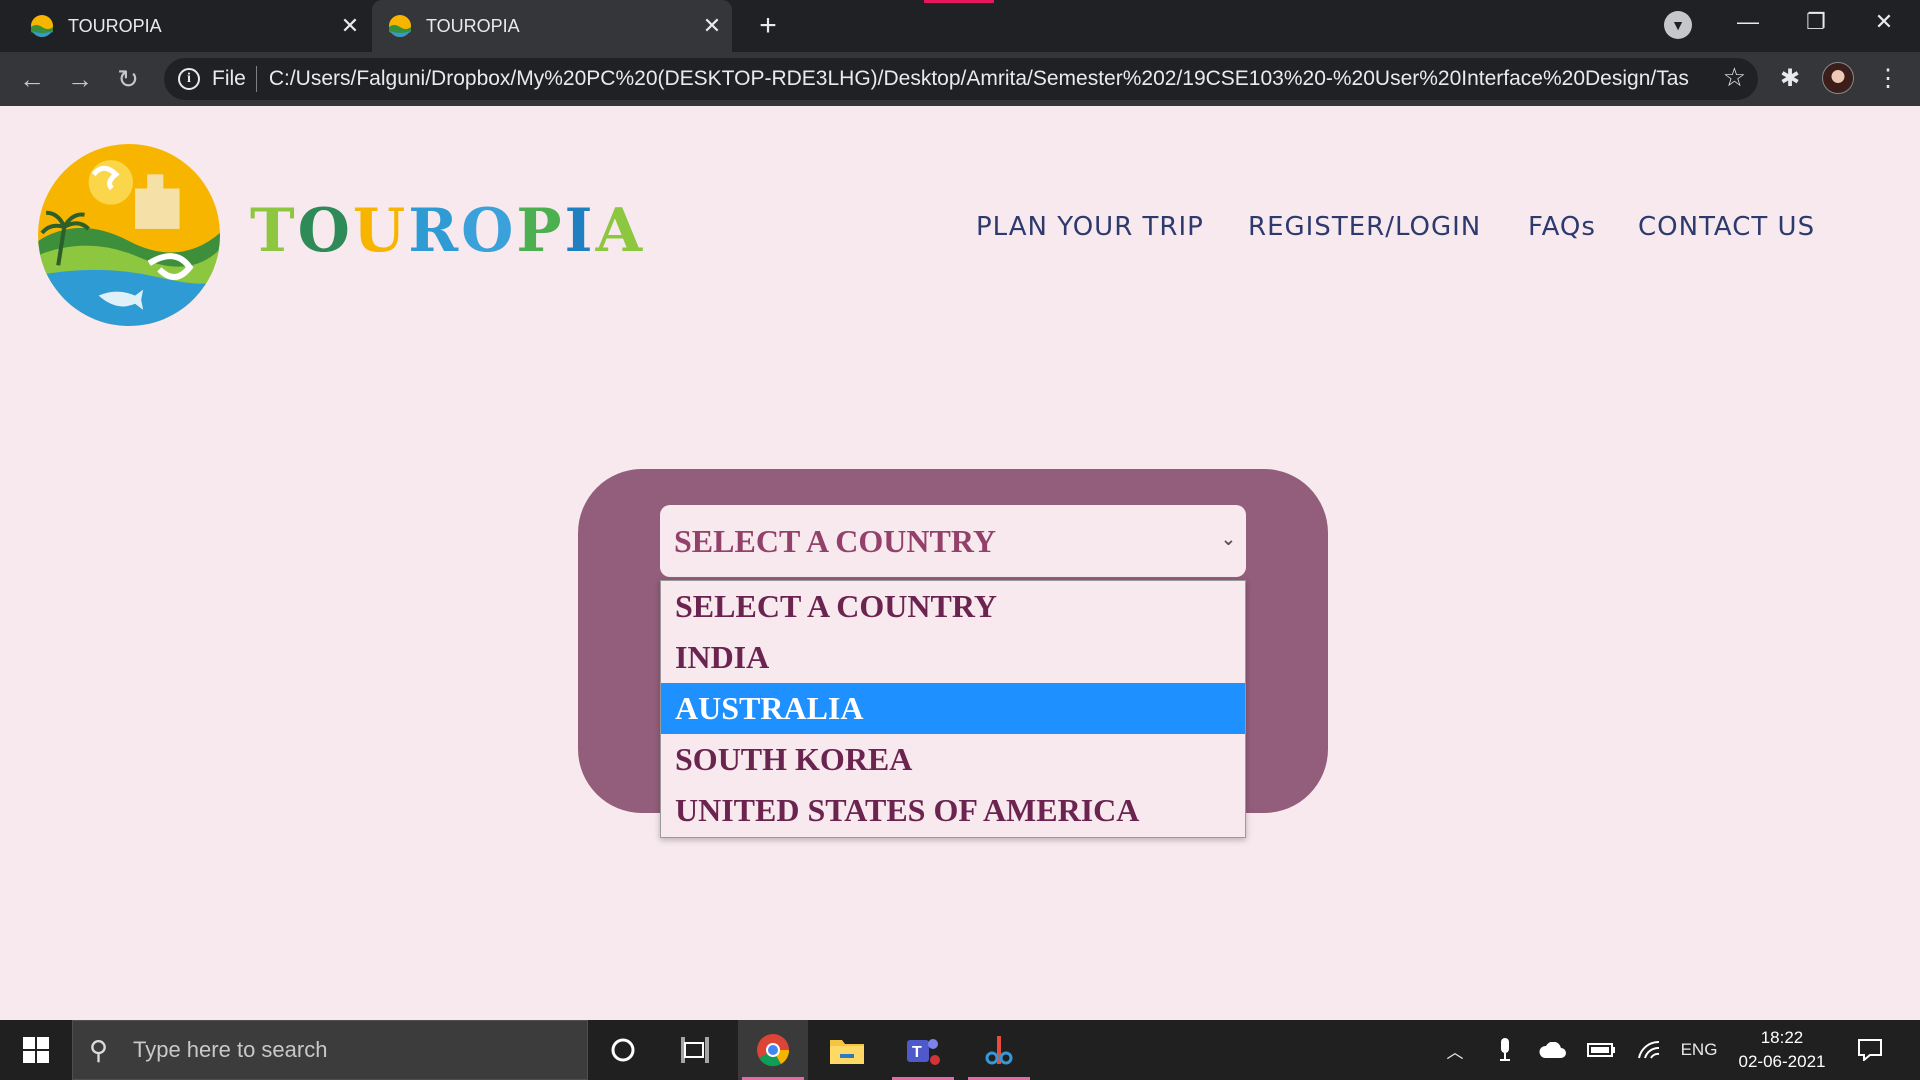  What do you see at coordinates (552, 26) in the screenshot?
I see `browser-tab-active: TOUROPIA ✕` at bounding box center [552, 26].